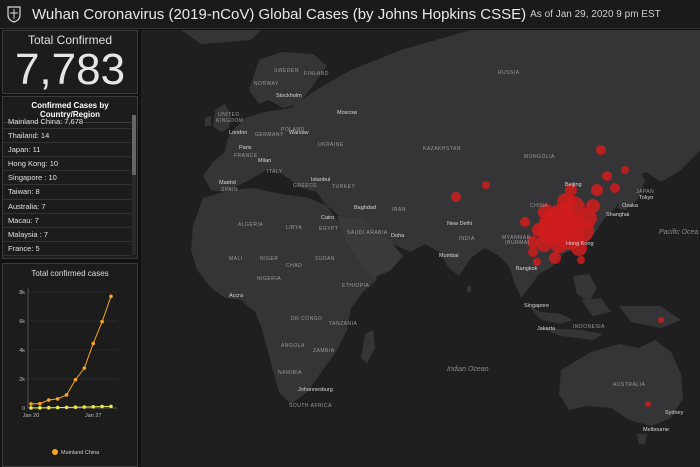  I want to click on country-label: SAUDI ARABIA, so click(367, 233).